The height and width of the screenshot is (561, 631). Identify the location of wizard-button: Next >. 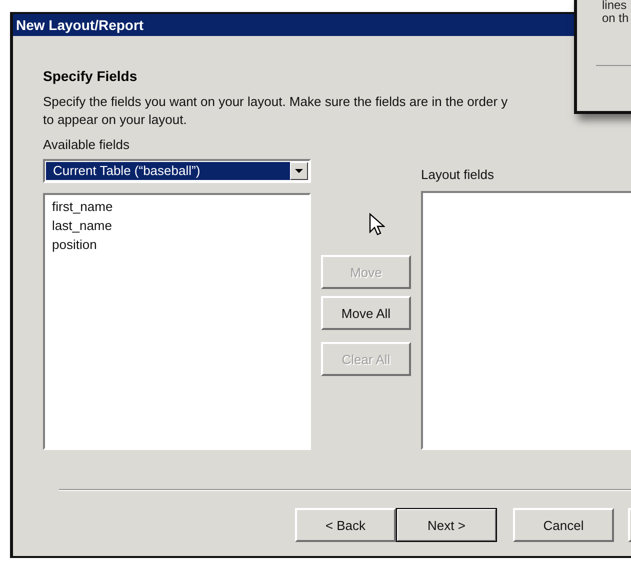
(446, 525).